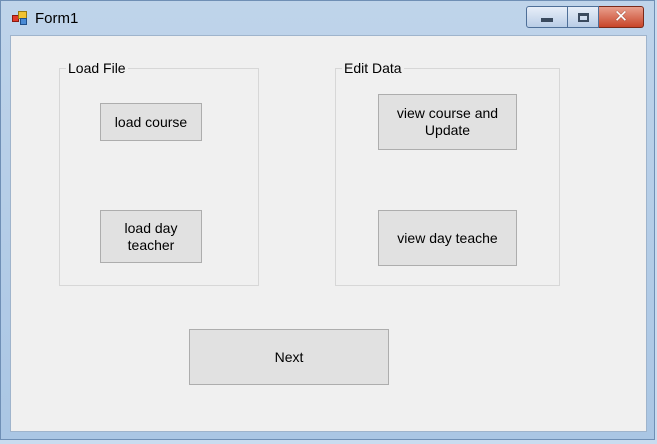  Describe the element at coordinates (327, 18) in the screenshot. I see `title-bar: Form1 ✕` at that location.